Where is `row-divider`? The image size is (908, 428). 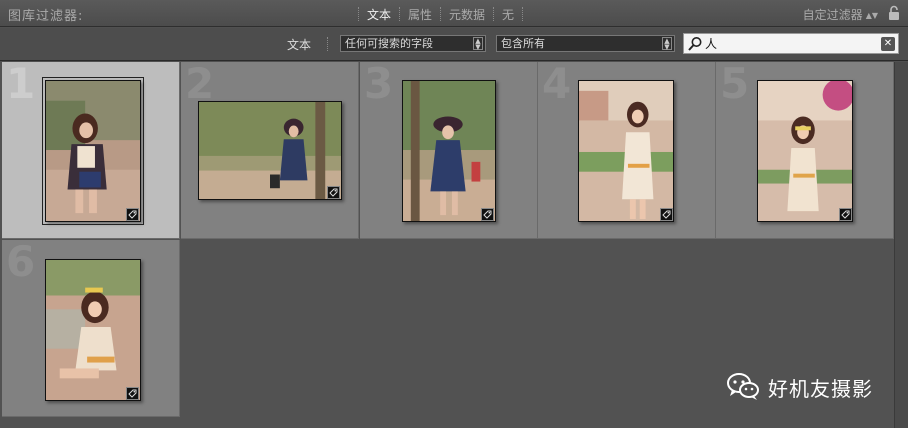 row-divider is located at coordinates (327, 44).